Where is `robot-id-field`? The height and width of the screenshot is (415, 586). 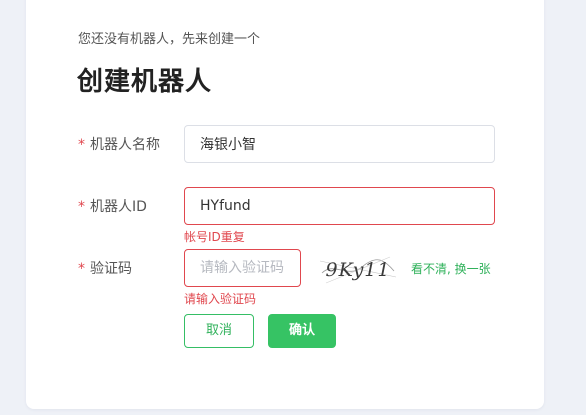
robot-id-field is located at coordinates (339, 206).